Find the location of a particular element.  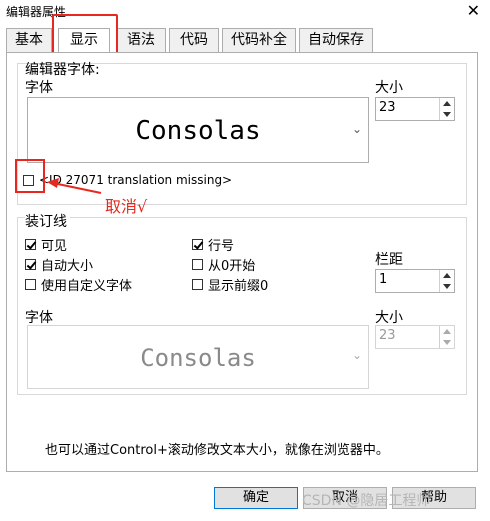

tab-autosave: 自动保存 is located at coordinates (336, 40).